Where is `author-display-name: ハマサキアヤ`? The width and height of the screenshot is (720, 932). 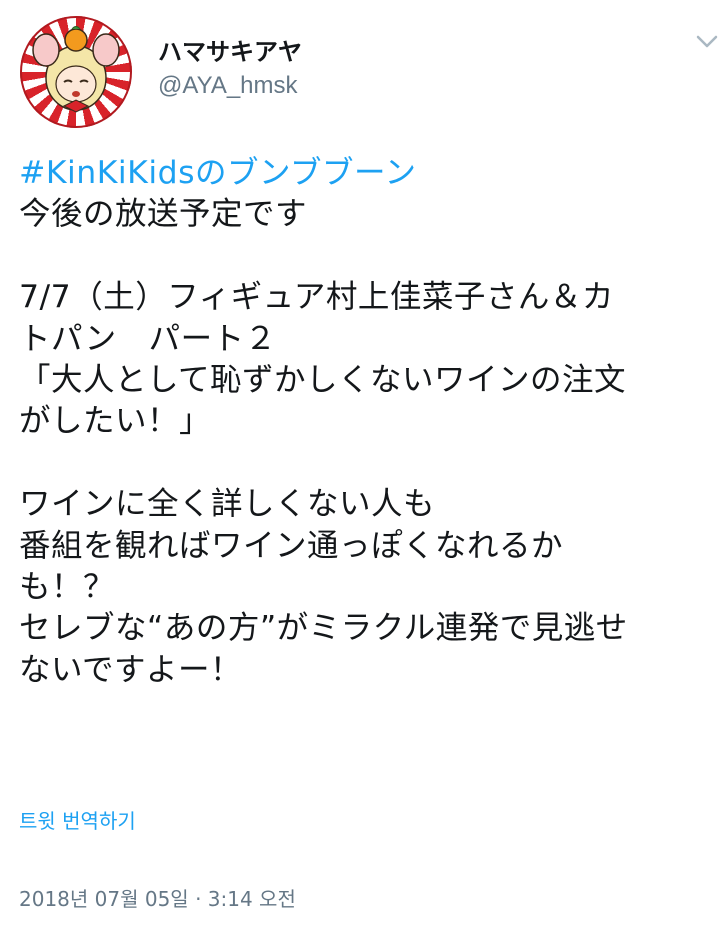
author-display-name: ハマサキアヤ is located at coordinates (230, 52).